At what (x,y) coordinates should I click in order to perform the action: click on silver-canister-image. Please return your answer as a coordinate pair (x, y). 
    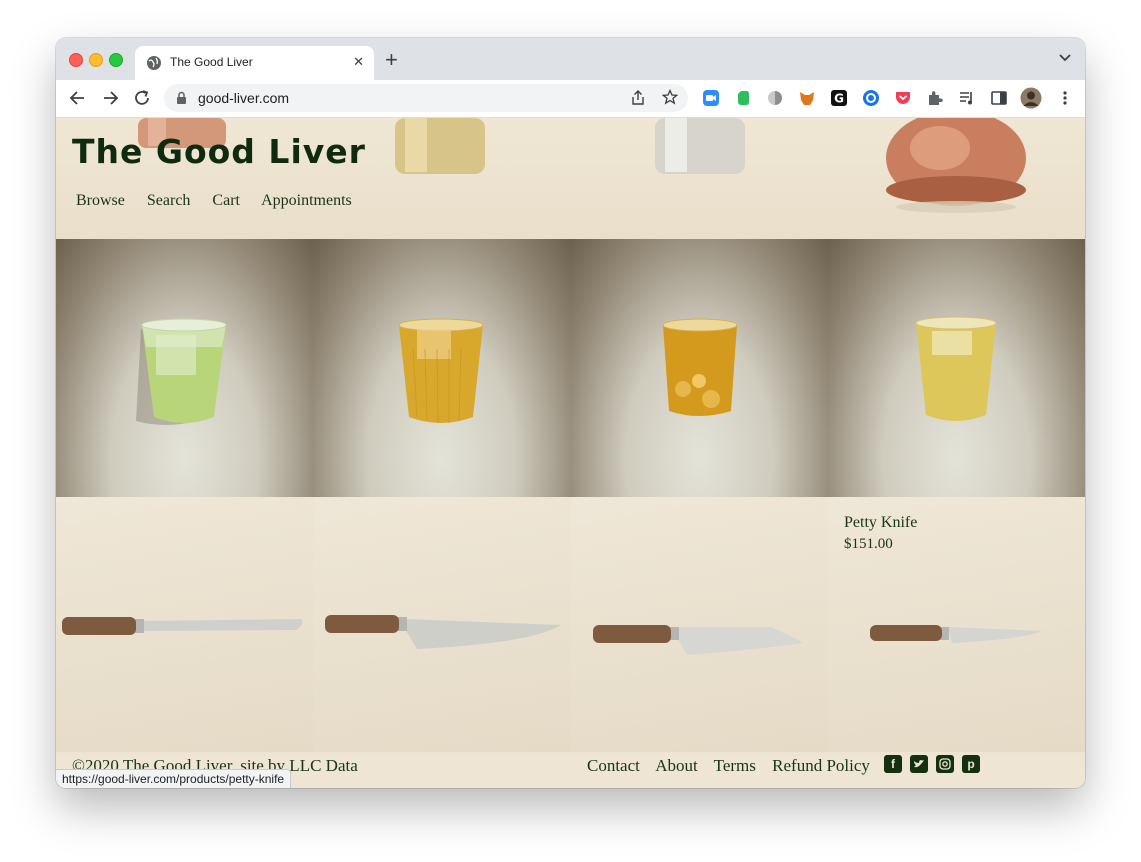
    Looking at the image, I should click on (700, 146).